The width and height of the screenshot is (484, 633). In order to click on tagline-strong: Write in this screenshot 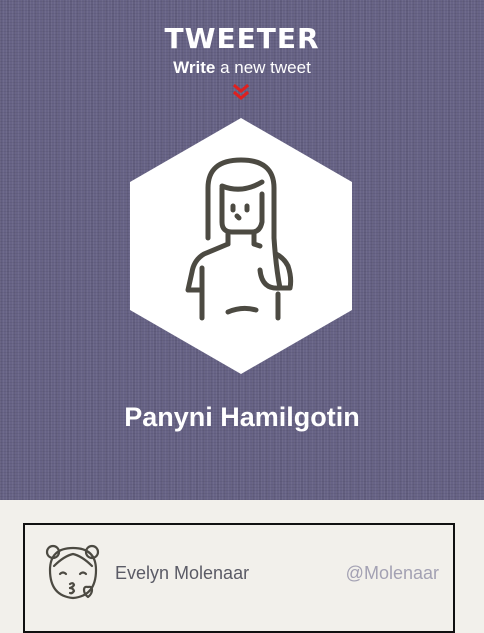, I will do `click(194, 67)`.